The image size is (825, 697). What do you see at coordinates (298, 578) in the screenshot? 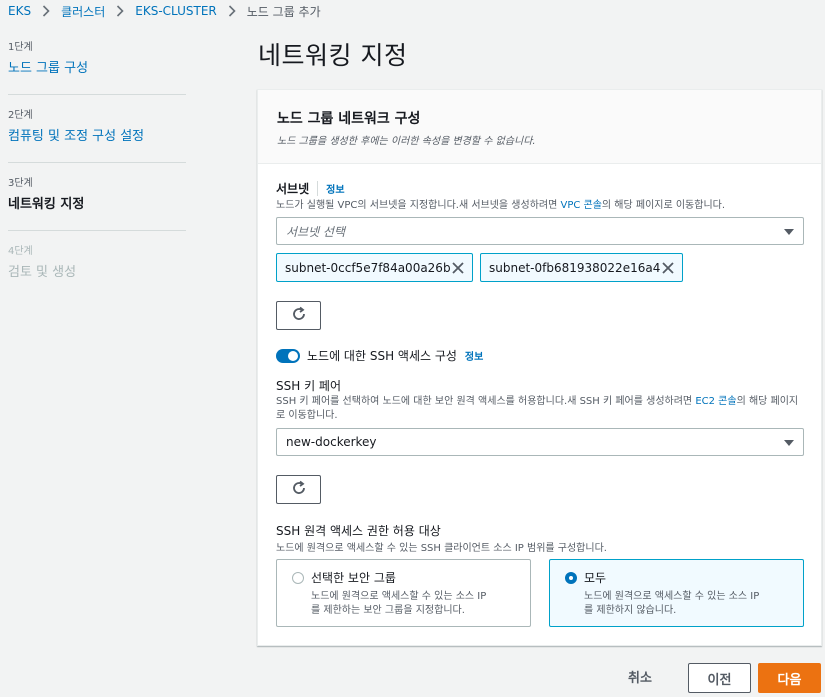
I see `radio-button` at bounding box center [298, 578].